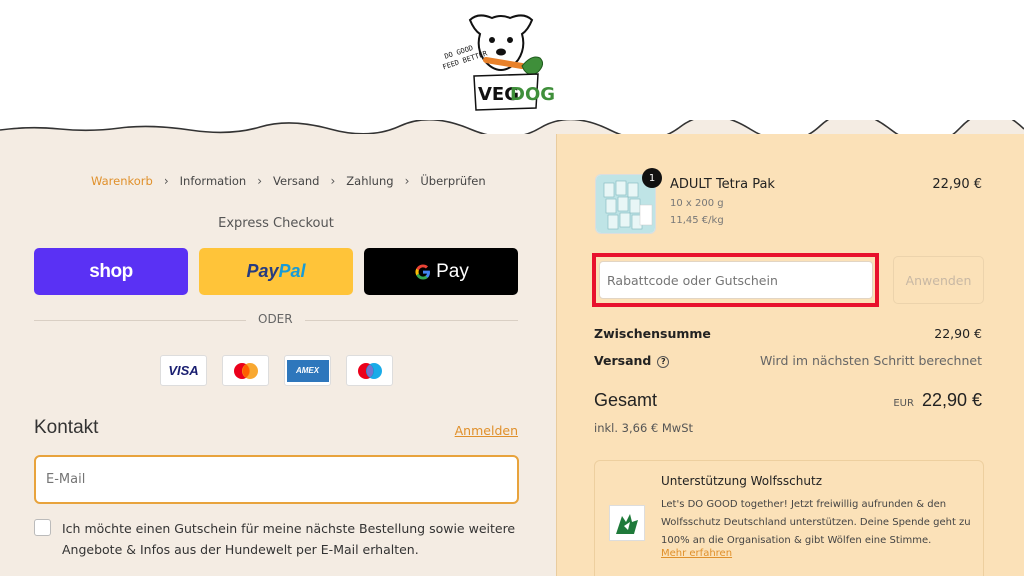 The height and width of the screenshot is (576, 1024). What do you see at coordinates (626, 400) in the screenshot?
I see `total-label: Gesamt` at bounding box center [626, 400].